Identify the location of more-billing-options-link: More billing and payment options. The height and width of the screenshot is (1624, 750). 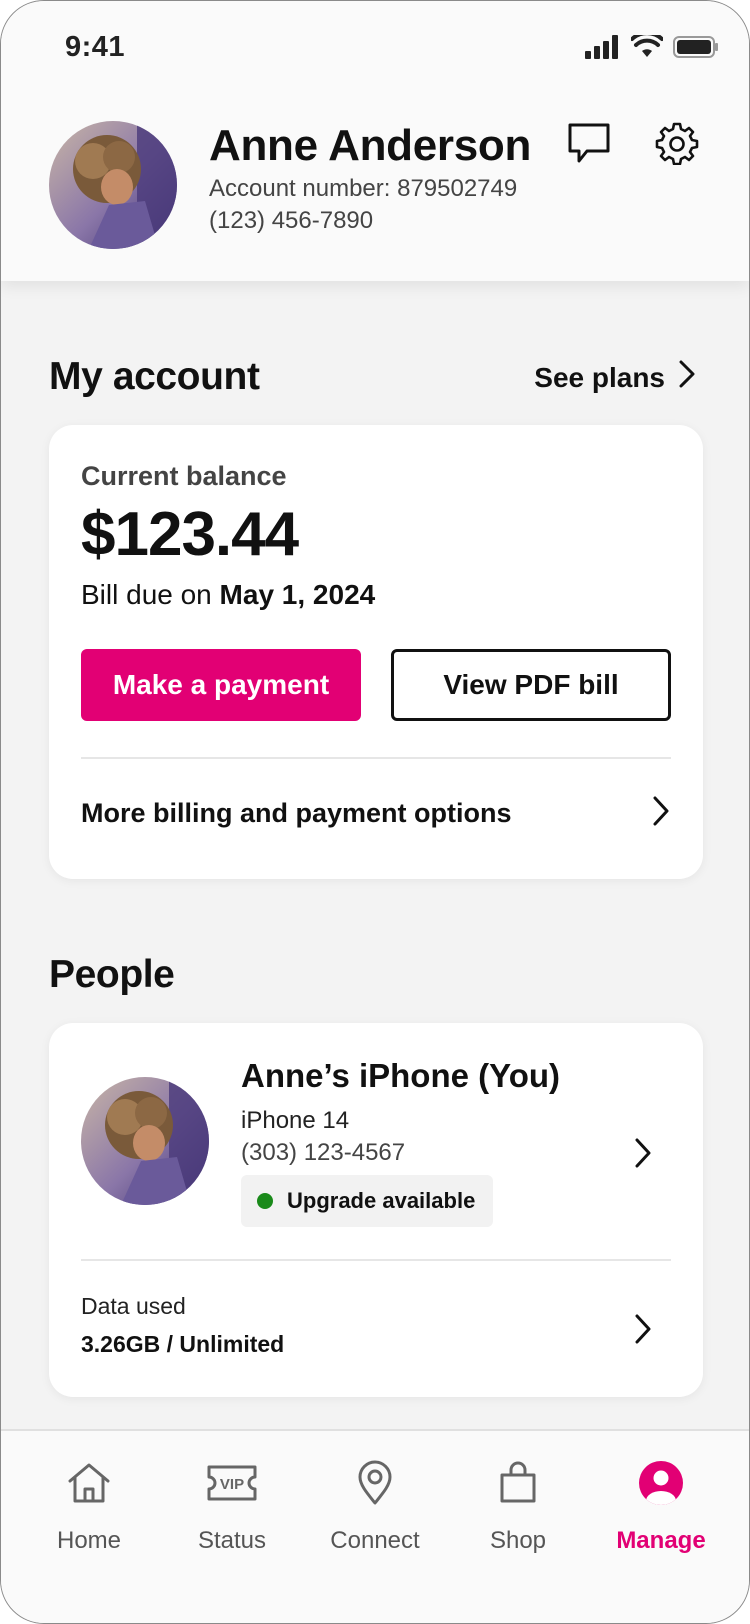
(376, 813).